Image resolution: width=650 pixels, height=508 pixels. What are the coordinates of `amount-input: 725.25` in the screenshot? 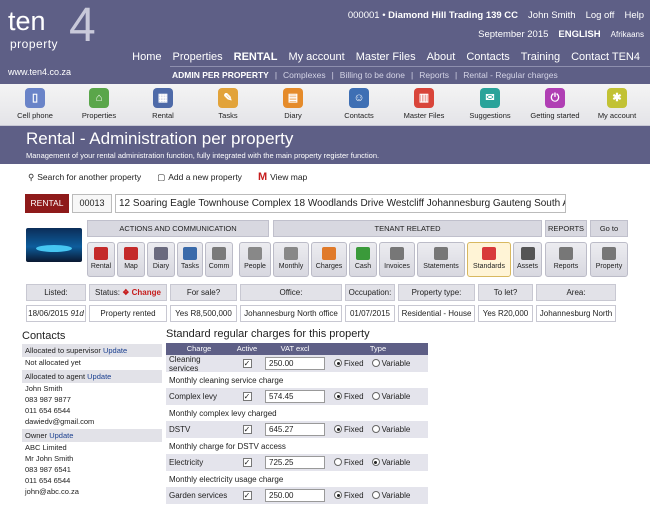 It's located at (295, 462).